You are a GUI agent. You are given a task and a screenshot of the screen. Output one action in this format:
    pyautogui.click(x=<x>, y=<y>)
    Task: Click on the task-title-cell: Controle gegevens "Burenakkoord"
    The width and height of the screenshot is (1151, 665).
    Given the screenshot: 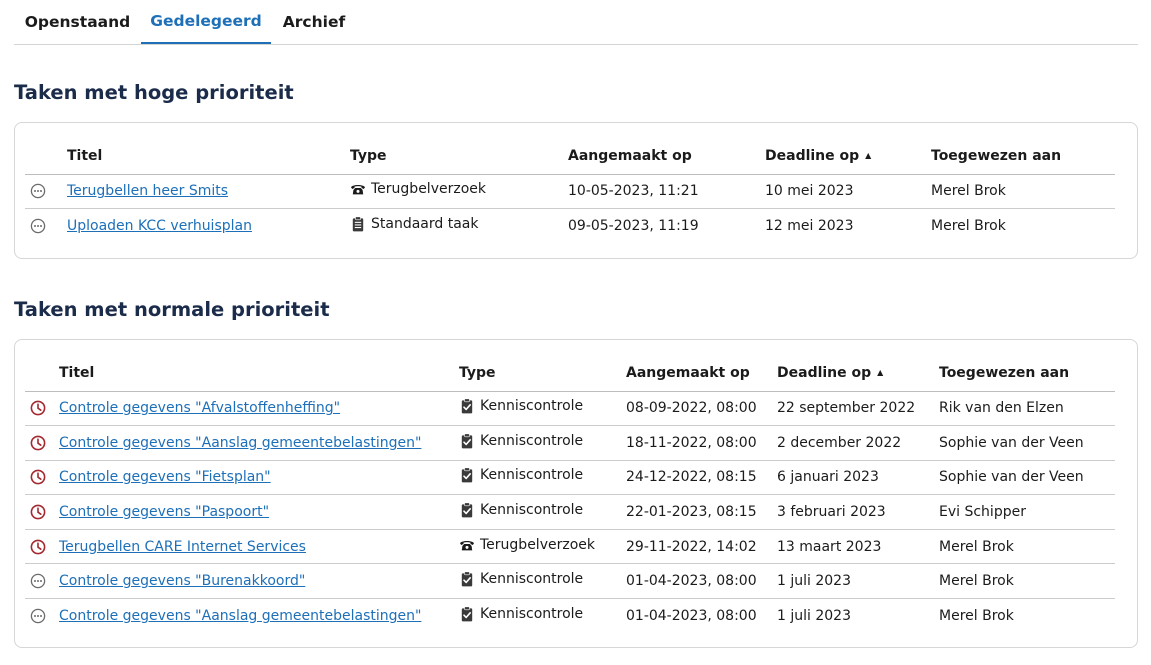 What is the action you would take?
    pyautogui.click(x=259, y=581)
    